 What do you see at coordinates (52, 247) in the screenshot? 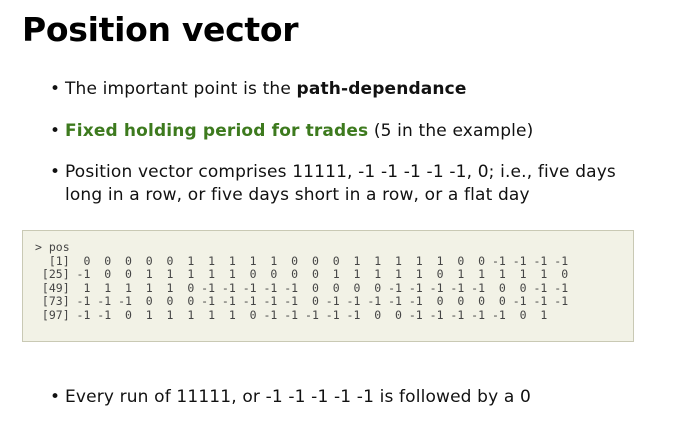
I see `console-command: > pos` at bounding box center [52, 247].